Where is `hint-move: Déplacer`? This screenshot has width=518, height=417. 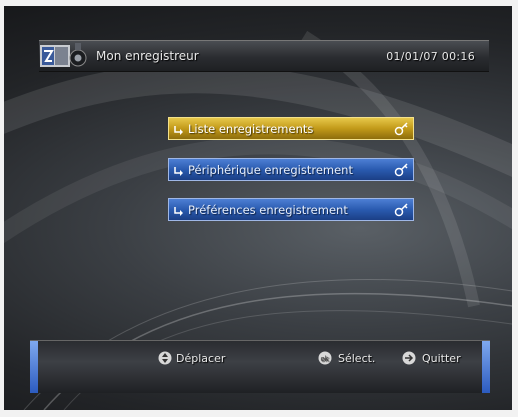 hint-move: Déplacer is located at coordinates (191, 358).